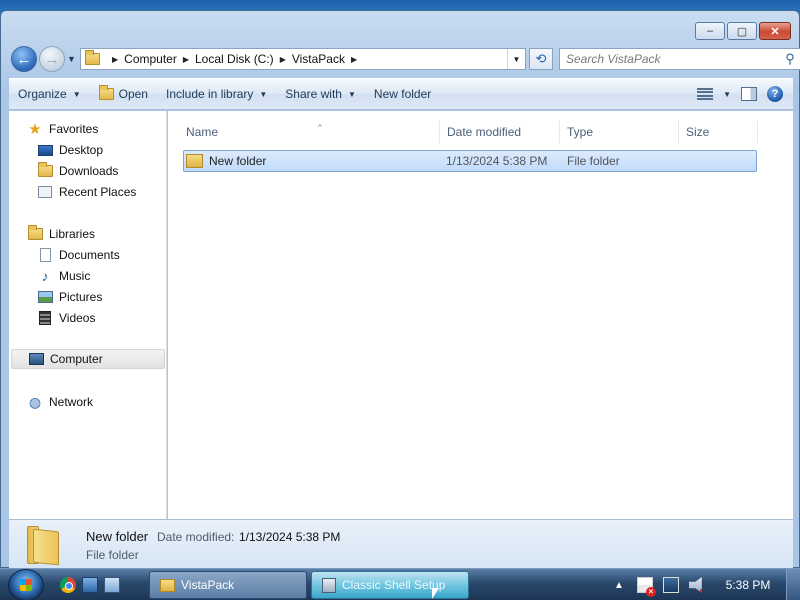 The height and width of the screenshot is (600, 800). Describe the element at coordinates (646, 587) in the screenshot. I see `action-center-flag-icon` at that location.